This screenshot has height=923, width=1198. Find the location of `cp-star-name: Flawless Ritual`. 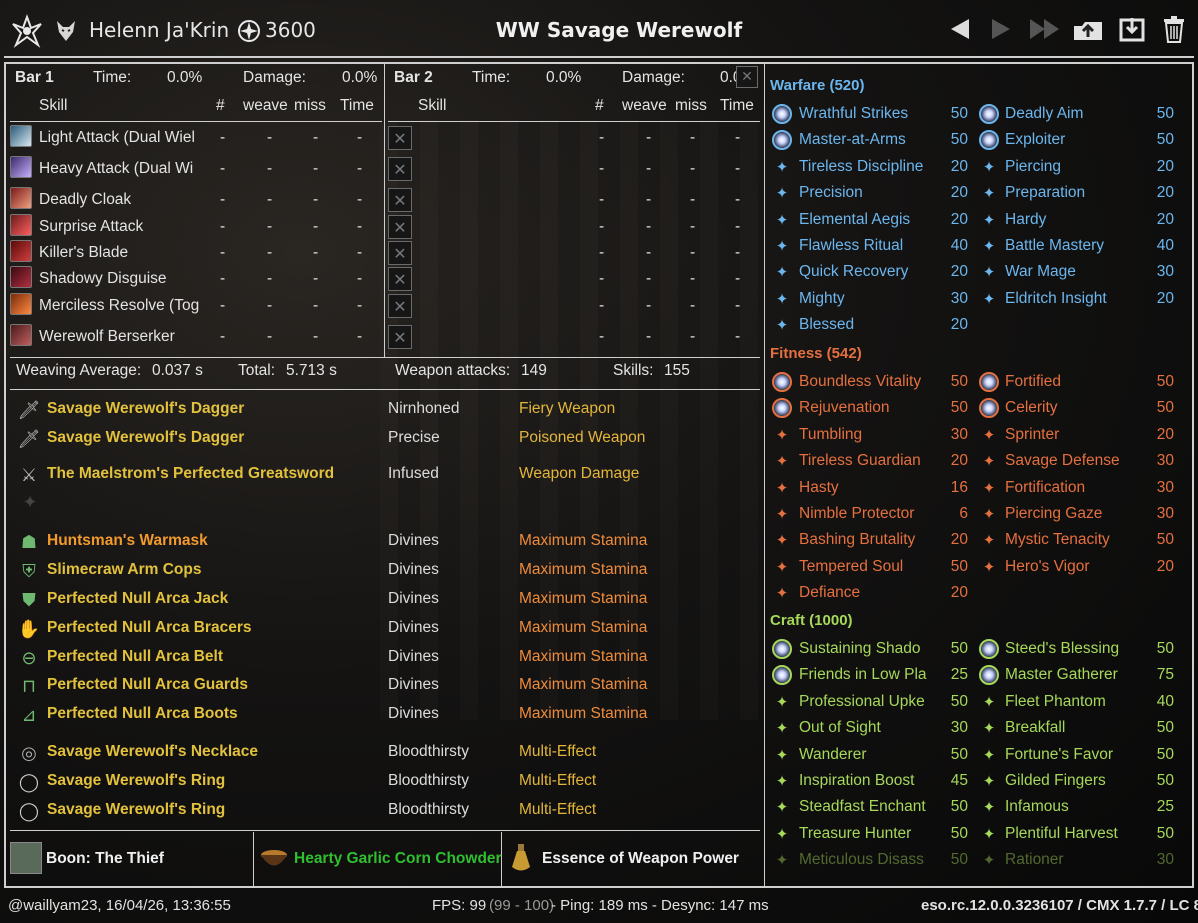

cp-star-name: Flawless Ritual is located at coordinates (851, 246).